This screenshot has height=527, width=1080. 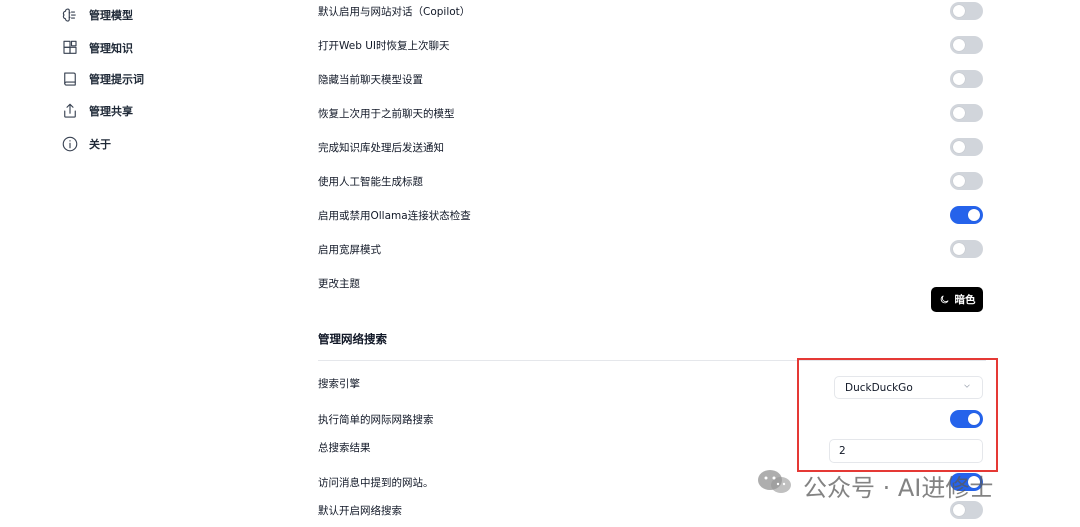 What do you see at coordinates (650, 283) in the screenshot?
I see `setting-row: 更改主题` at bounding box center [650, 283].